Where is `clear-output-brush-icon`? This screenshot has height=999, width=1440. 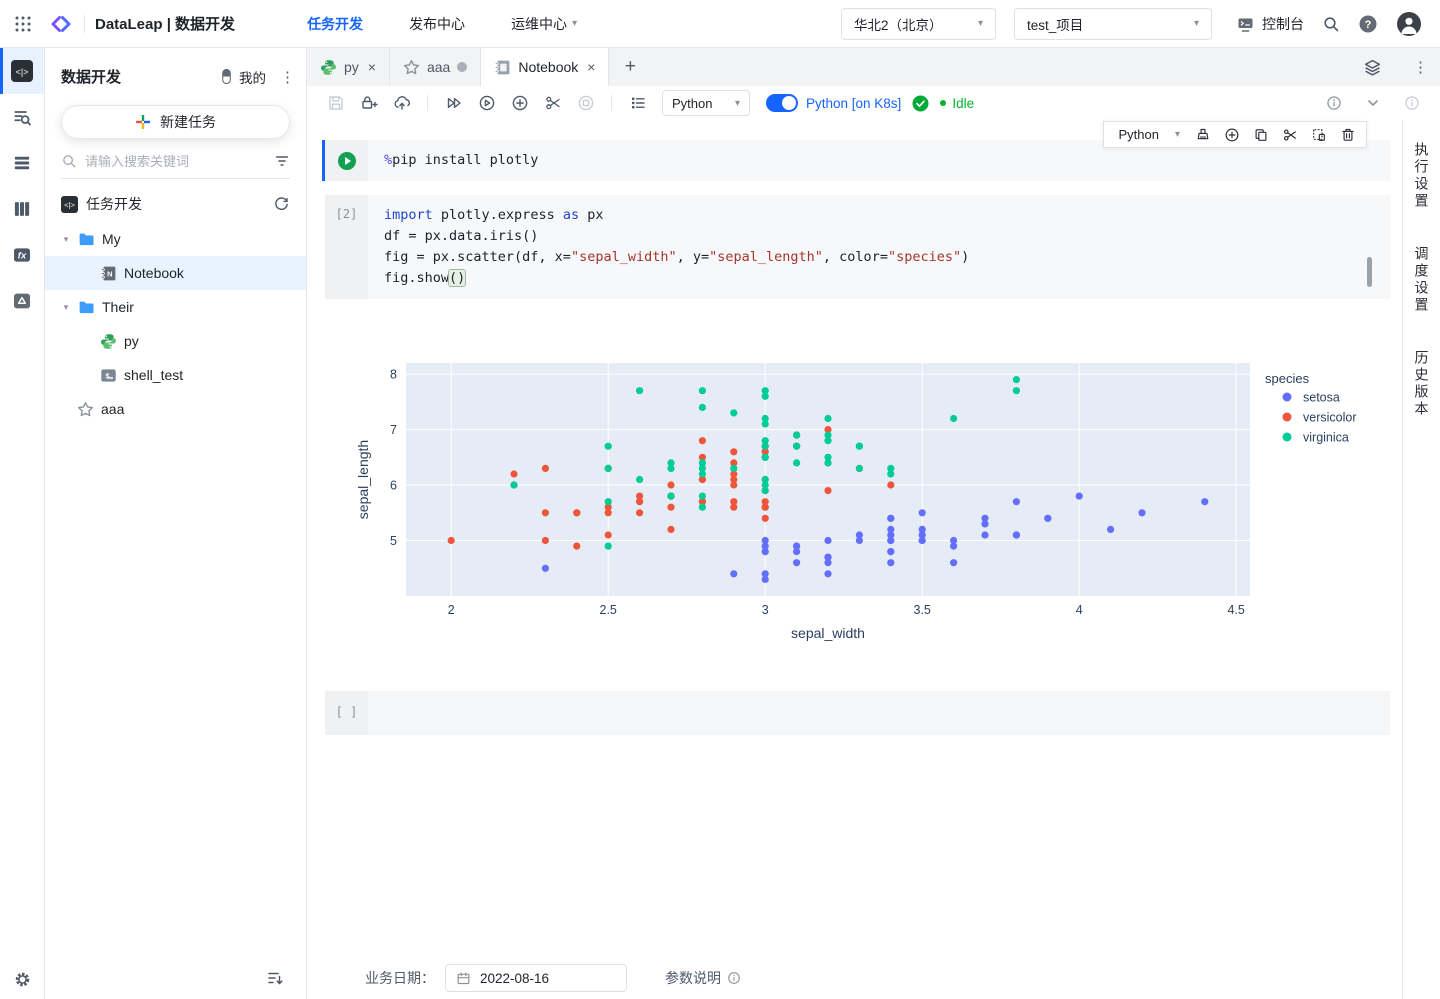
clear-output-brush-icon is located at coordinates (1202, 135).